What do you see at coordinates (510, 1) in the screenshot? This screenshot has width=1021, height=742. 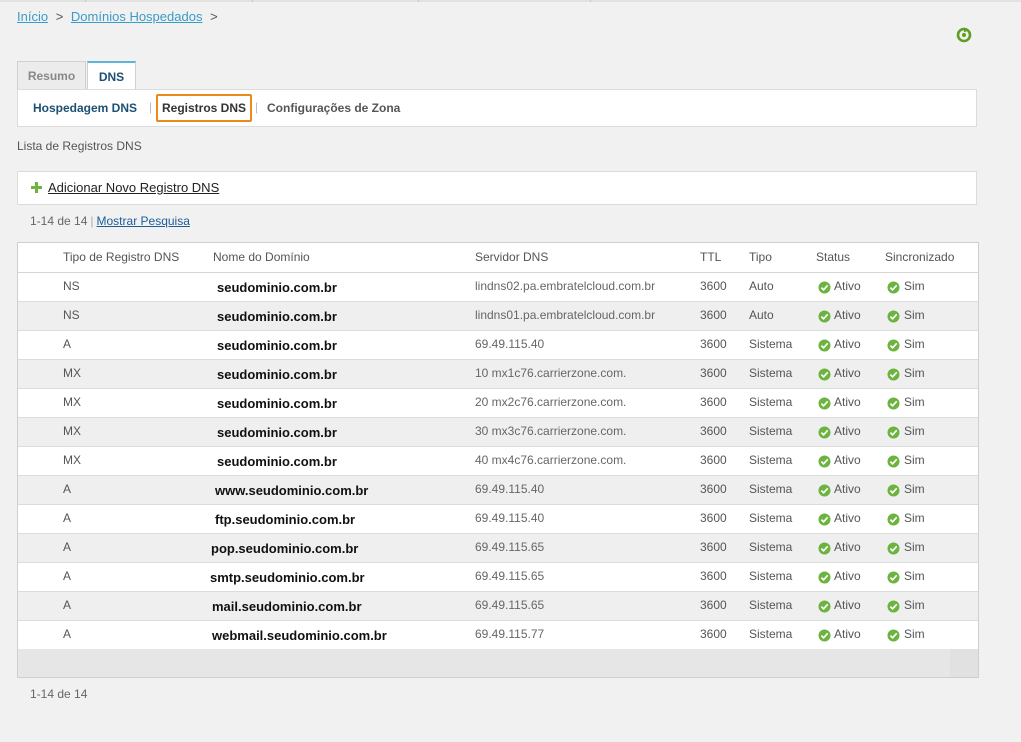 I see `top-border` at bounding box center [510, 1].